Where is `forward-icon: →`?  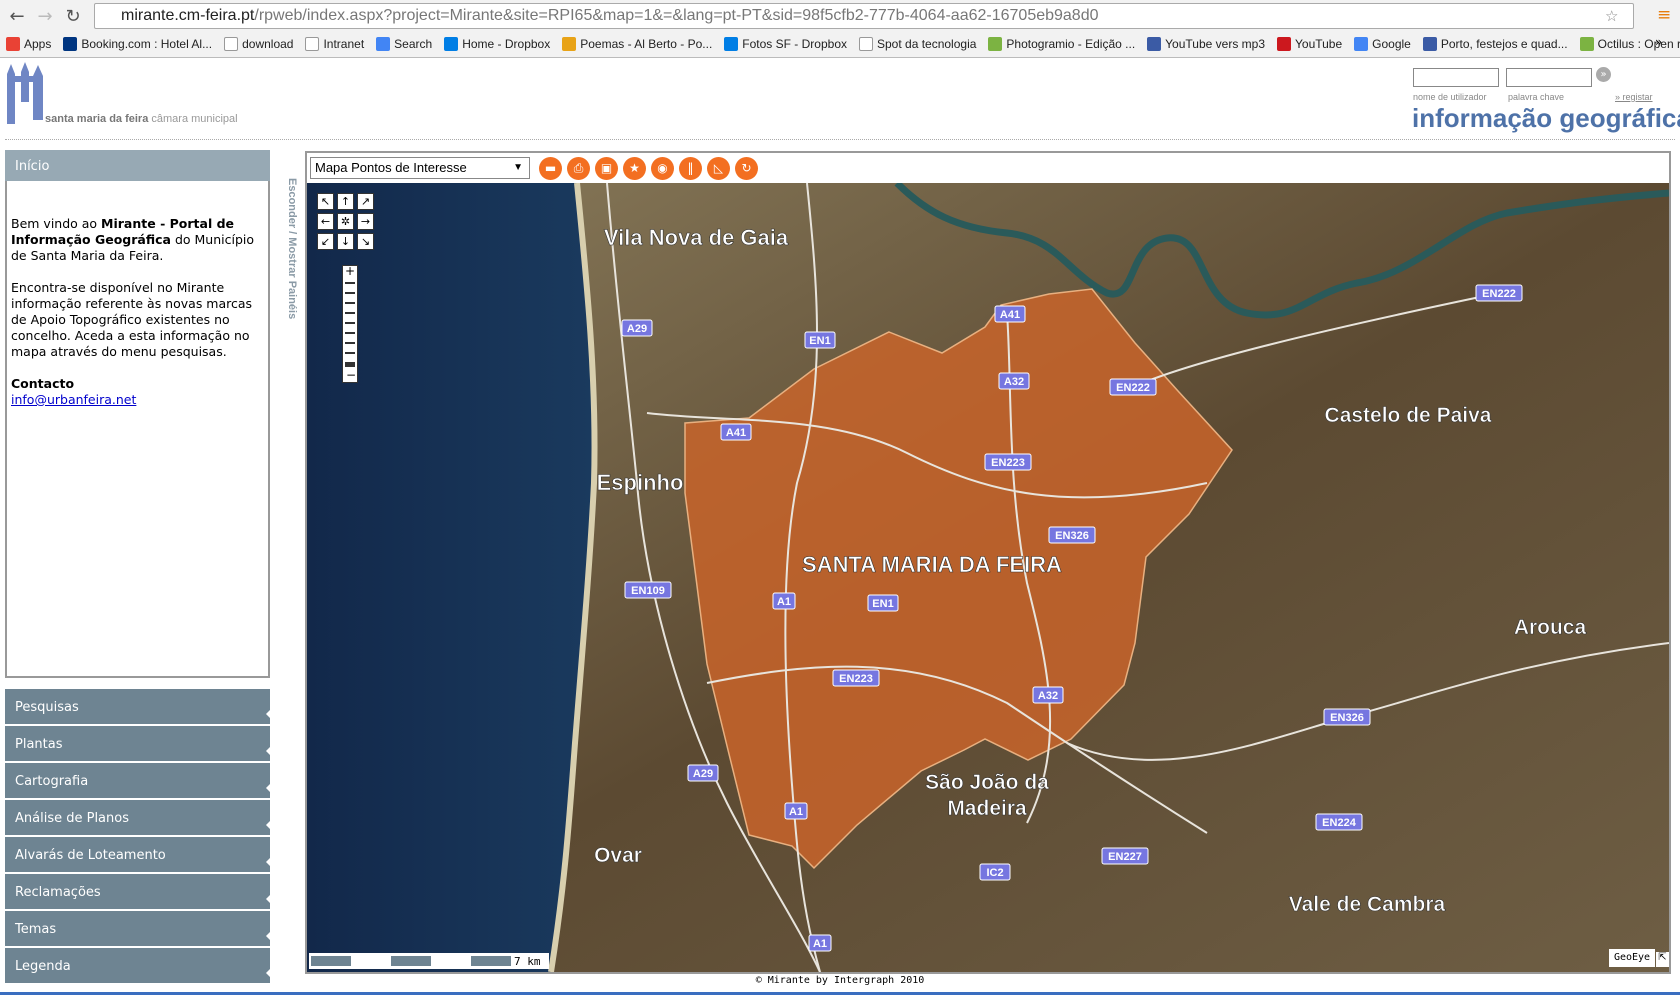 forward-icon: → is located at coordinates (45, 16).